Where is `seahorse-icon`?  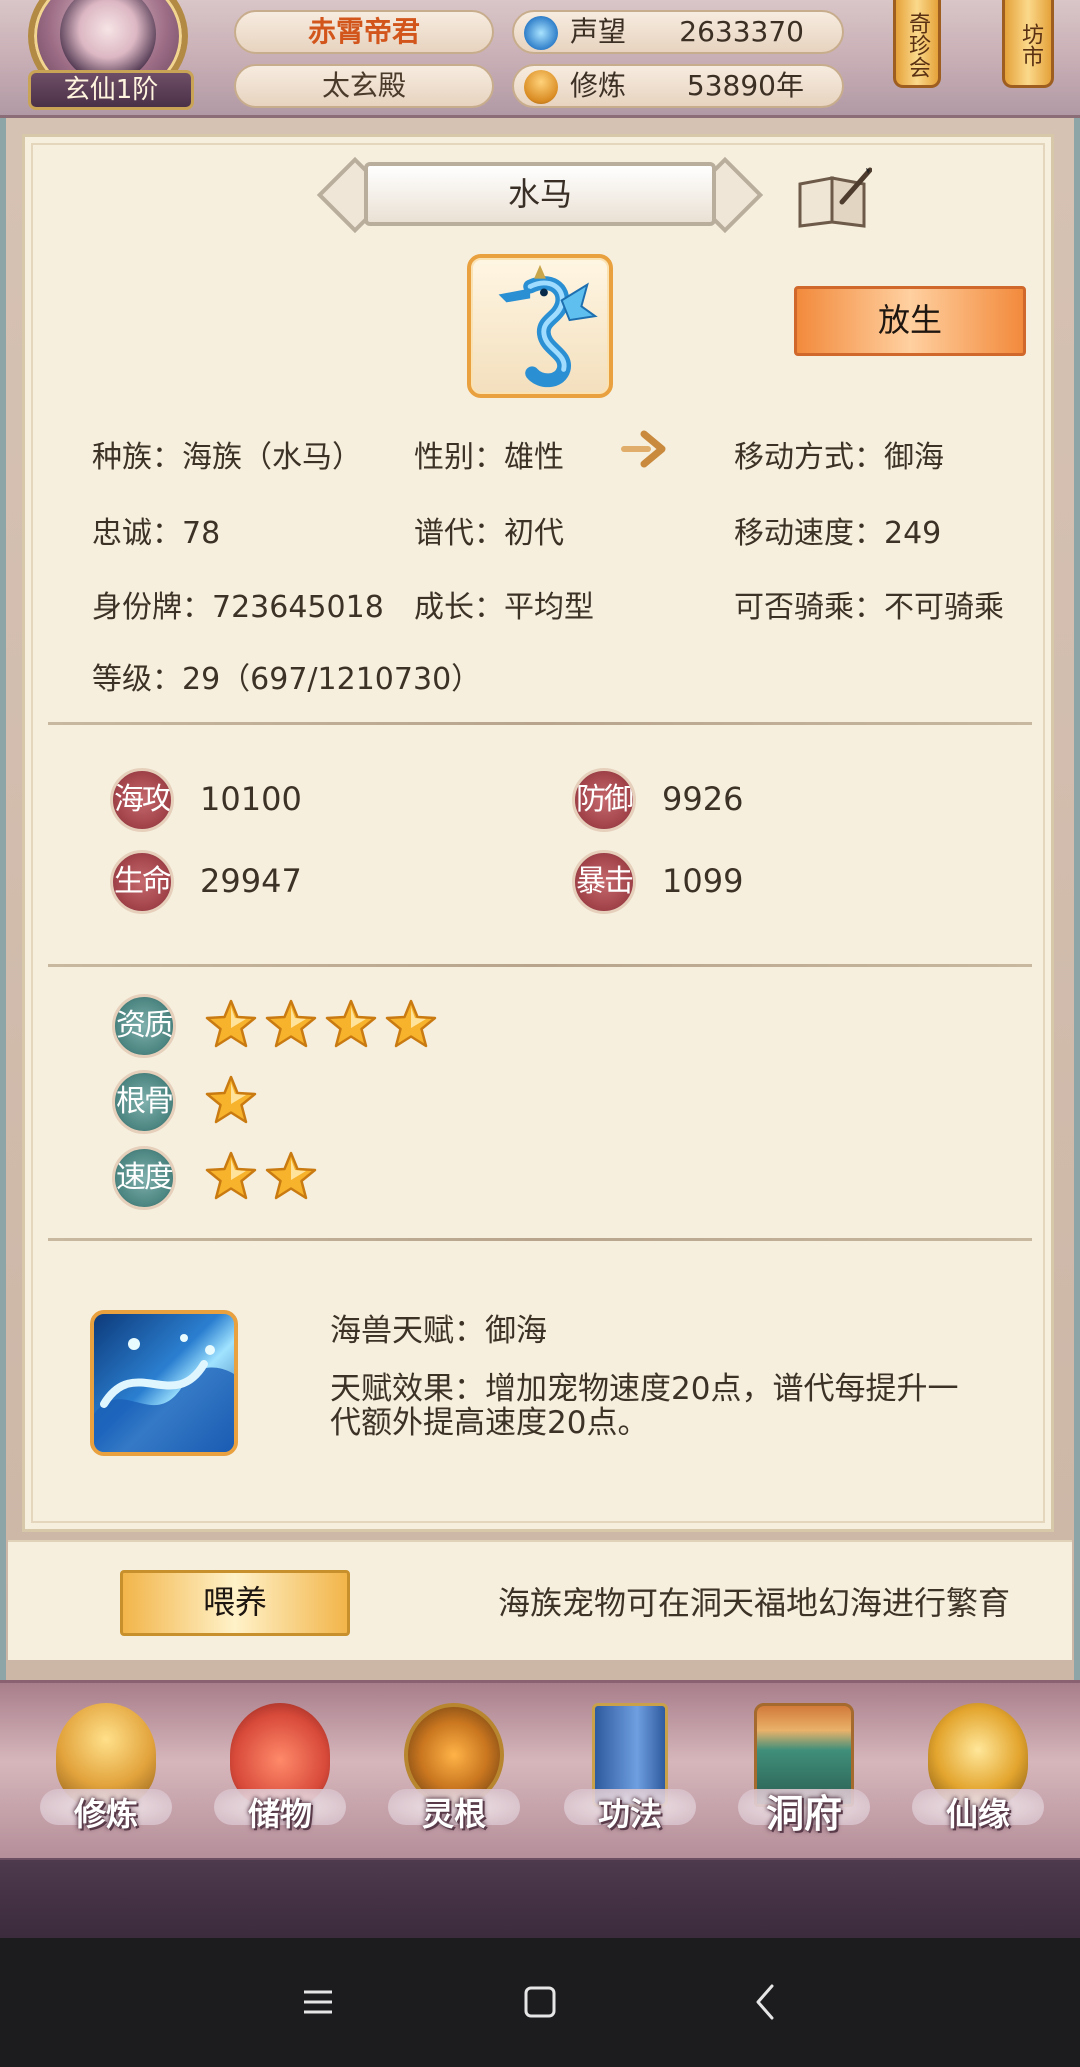
seahorse-icon is located at coordinates (548, 326).